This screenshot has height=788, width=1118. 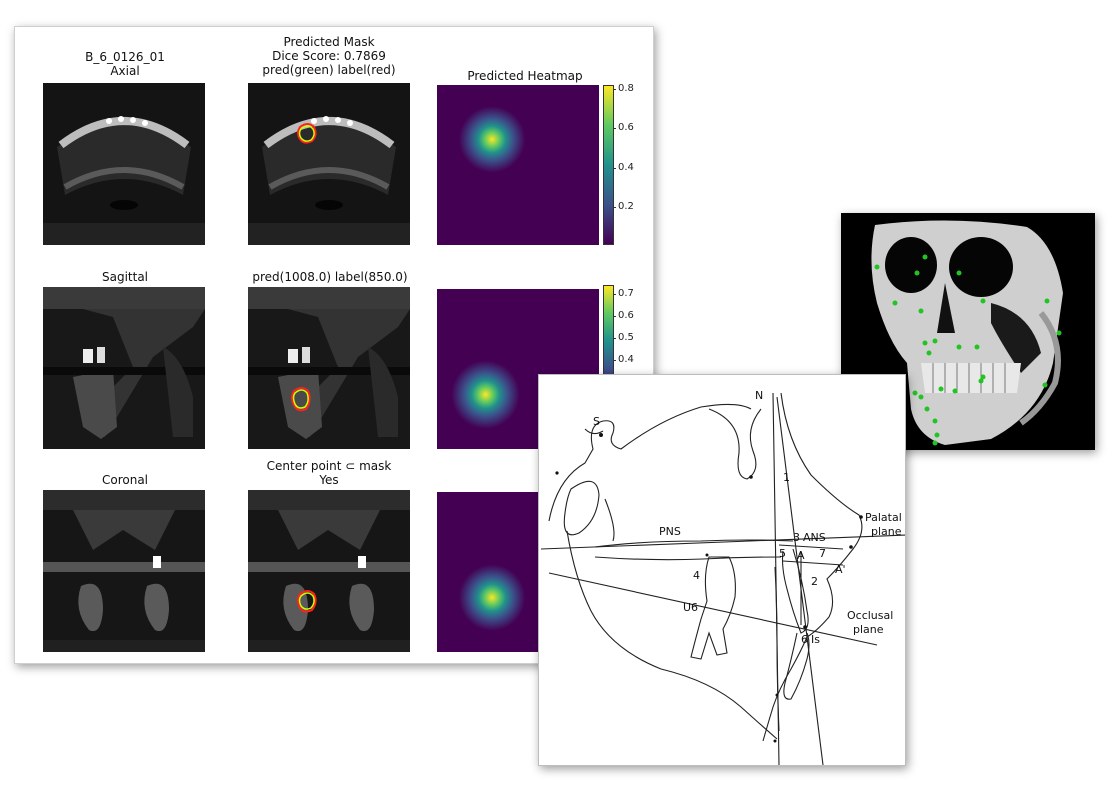 What do you see at coordinates (125, 277) in the screenshot?
I see `sagittal-view-title: Sagittal` at bounding box center [125, 277].